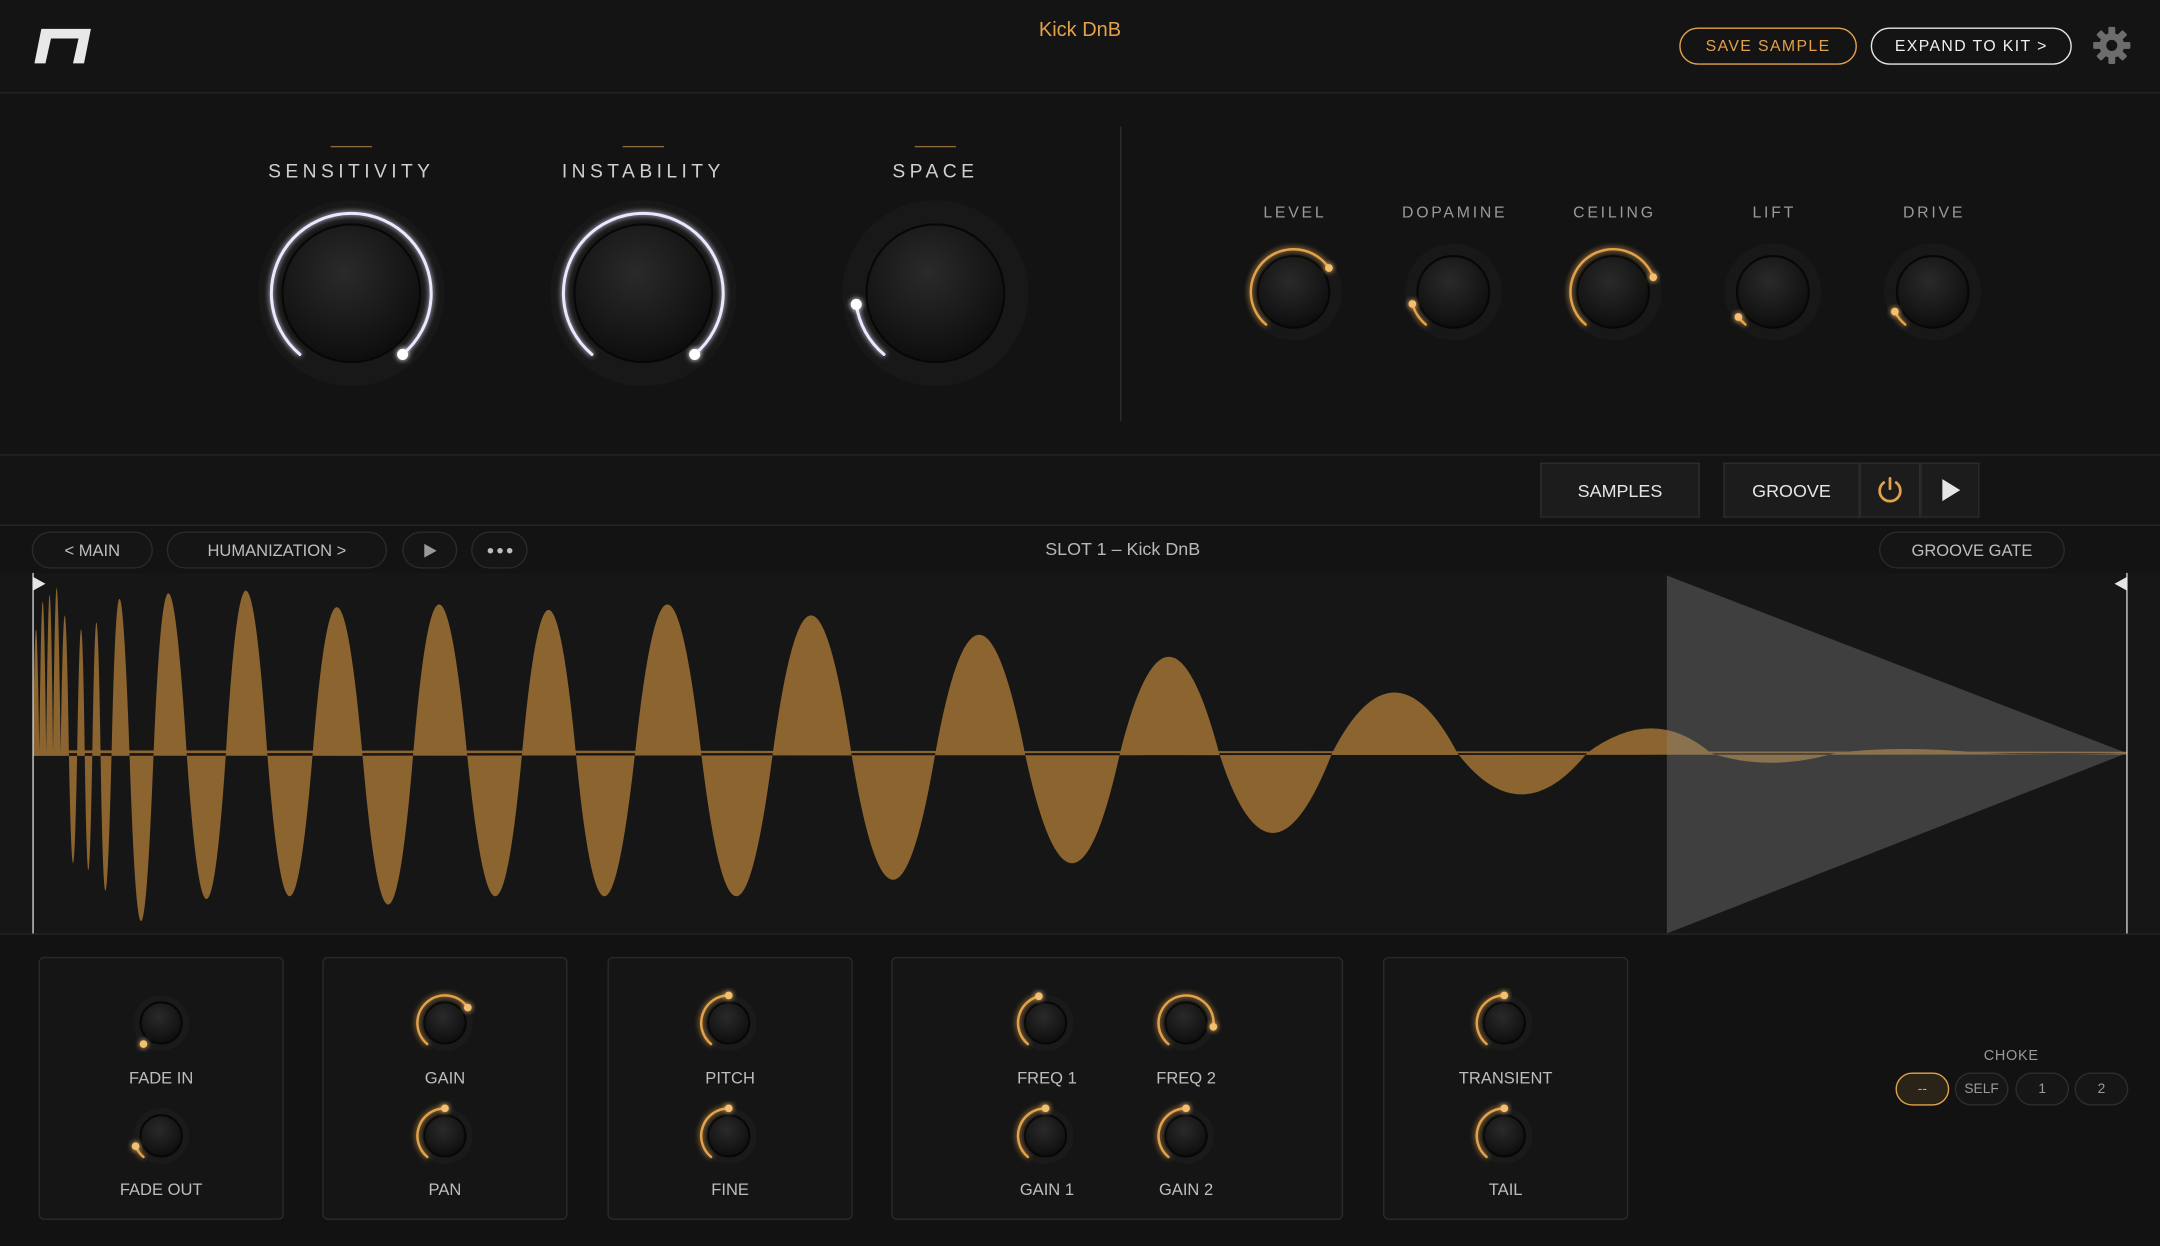  What do you see at coordinates (2111, 45) in the screenshot?
I see `gear-icon` at bounding box center [2111, 45].